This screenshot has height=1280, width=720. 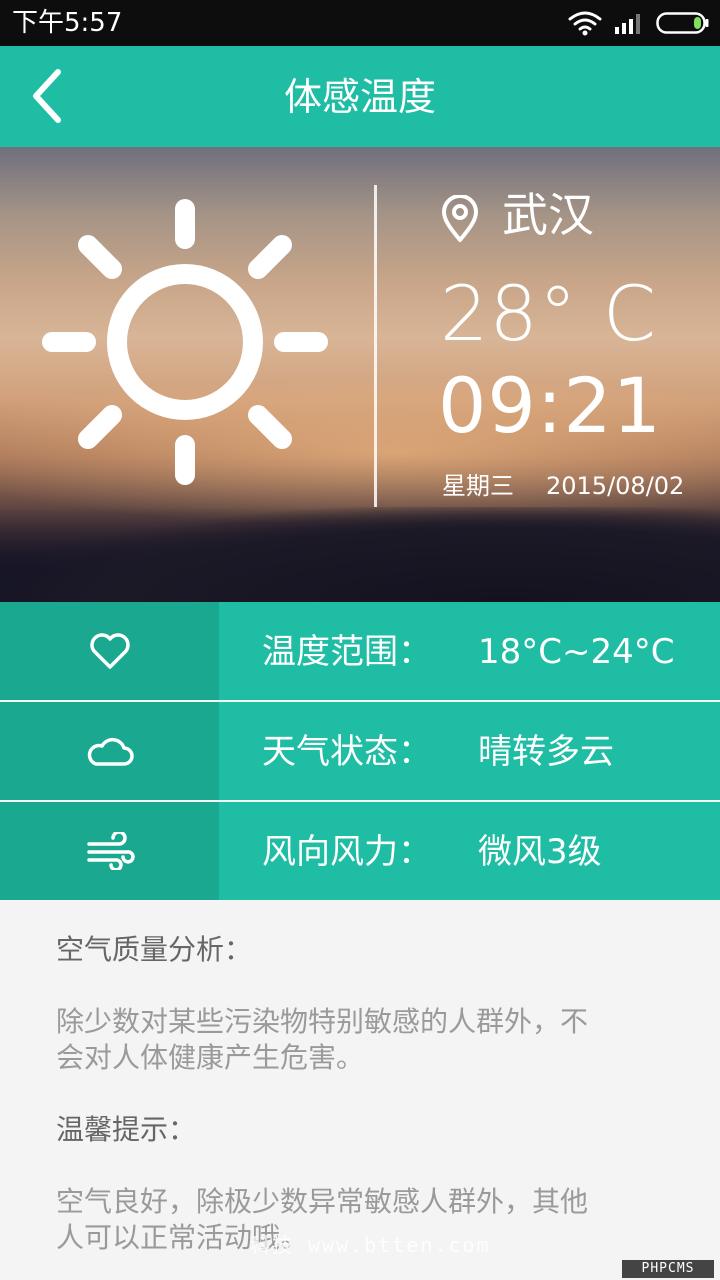 What do you see at coordinates (615, 486) in the screenshot?
I see `date: 2015/08/02` at bounding box center [615, 486].